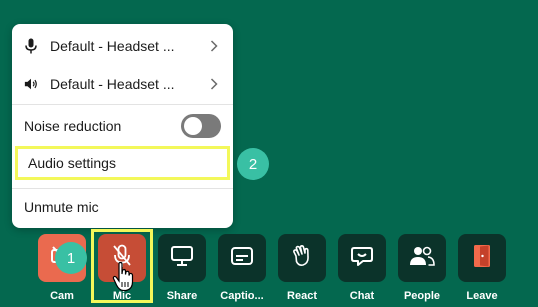  I want to click on captions-icon, so click(242, 258).